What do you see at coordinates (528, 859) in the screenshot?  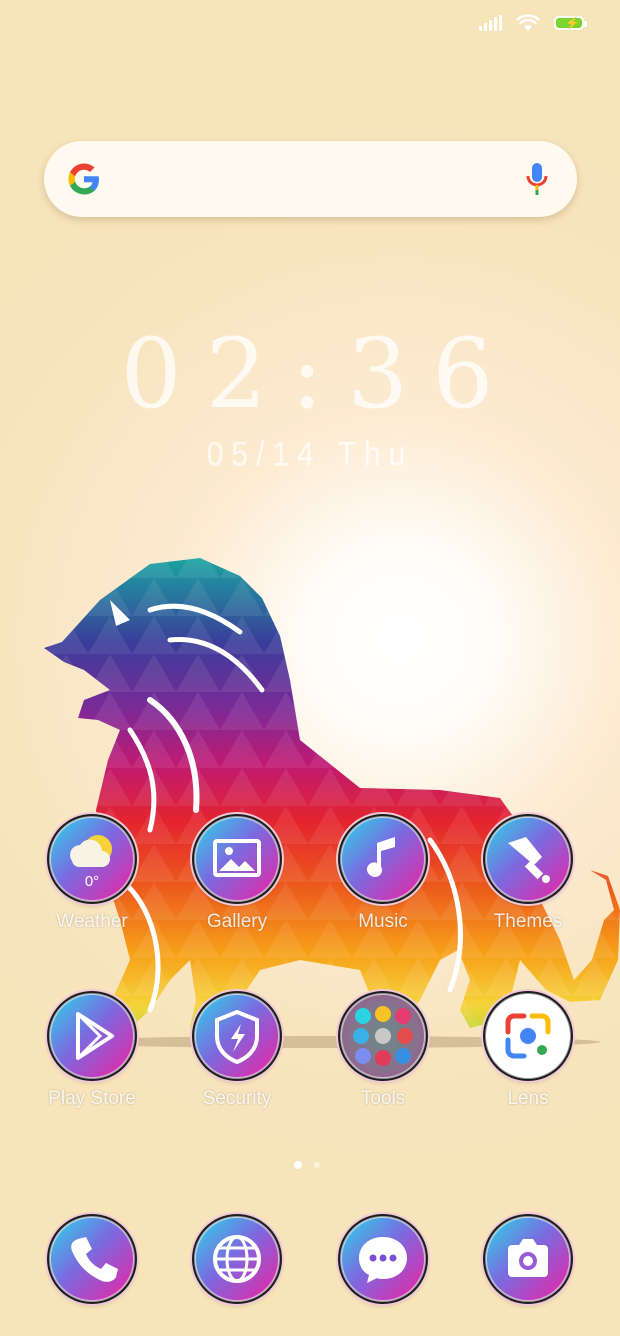 I see `themes-brush-icon` at bounding box center [528, 859].